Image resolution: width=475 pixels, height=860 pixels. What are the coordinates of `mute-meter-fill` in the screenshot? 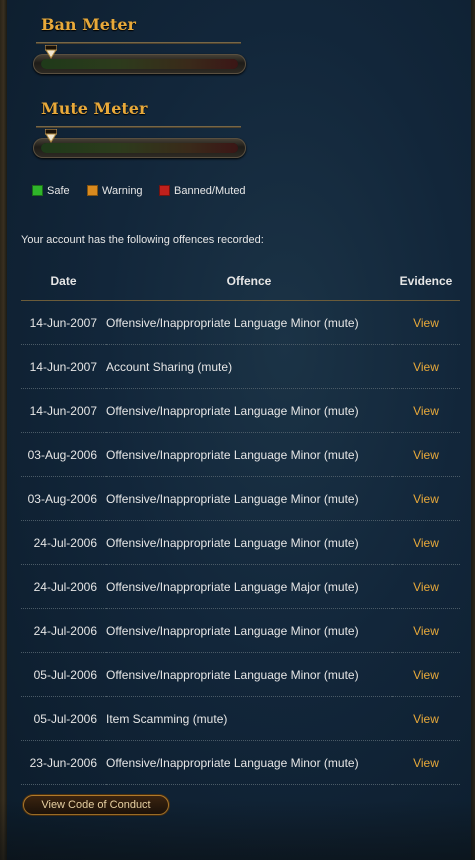 It's located at (139, 148).